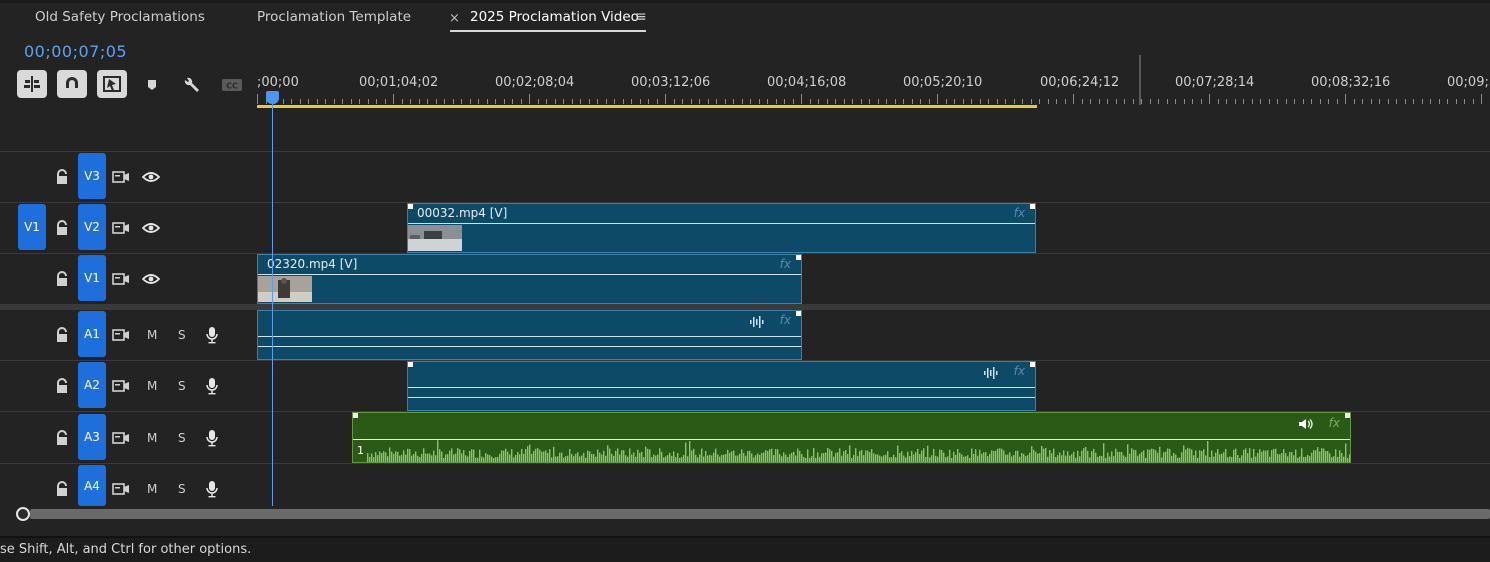 The width and height of the screenshot is (1490, 562). I want to click on insert-snap-button, so click(32, 84).